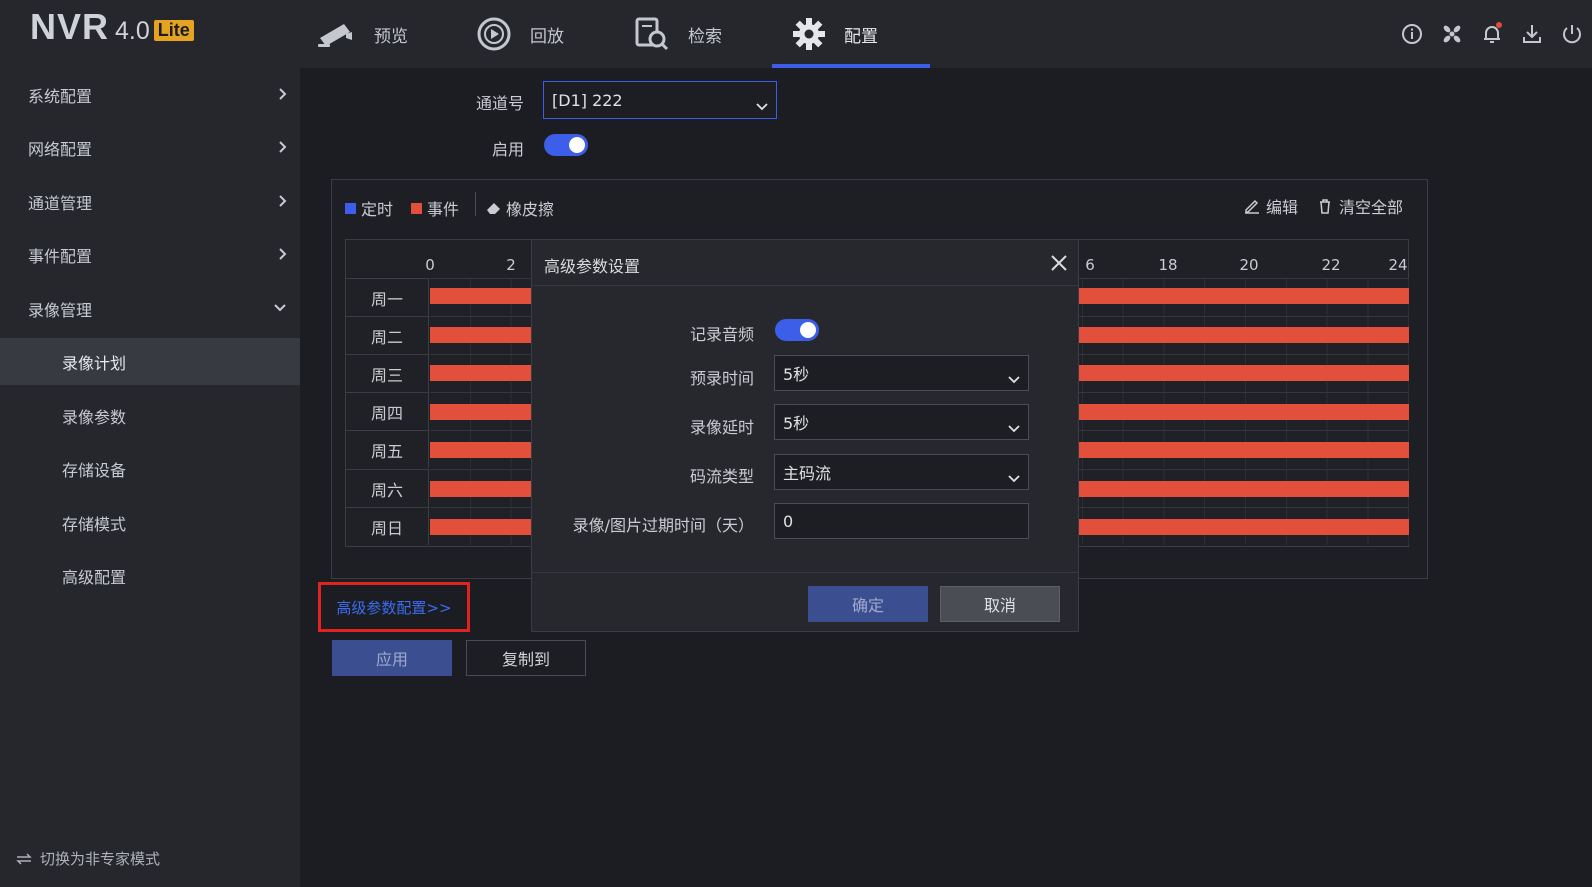  Describe the element at coordinates (150, 361) in the screenshot. I see `sidebar-subitem-record-schedule: 录像计划` at that location.